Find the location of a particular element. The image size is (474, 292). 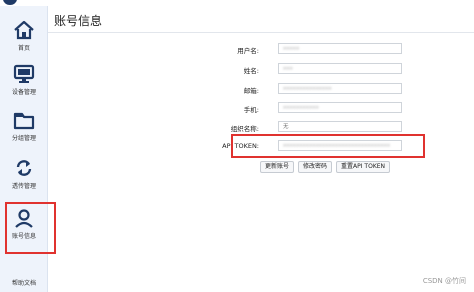

name-value: ••• is located at coordinates (288, 69).